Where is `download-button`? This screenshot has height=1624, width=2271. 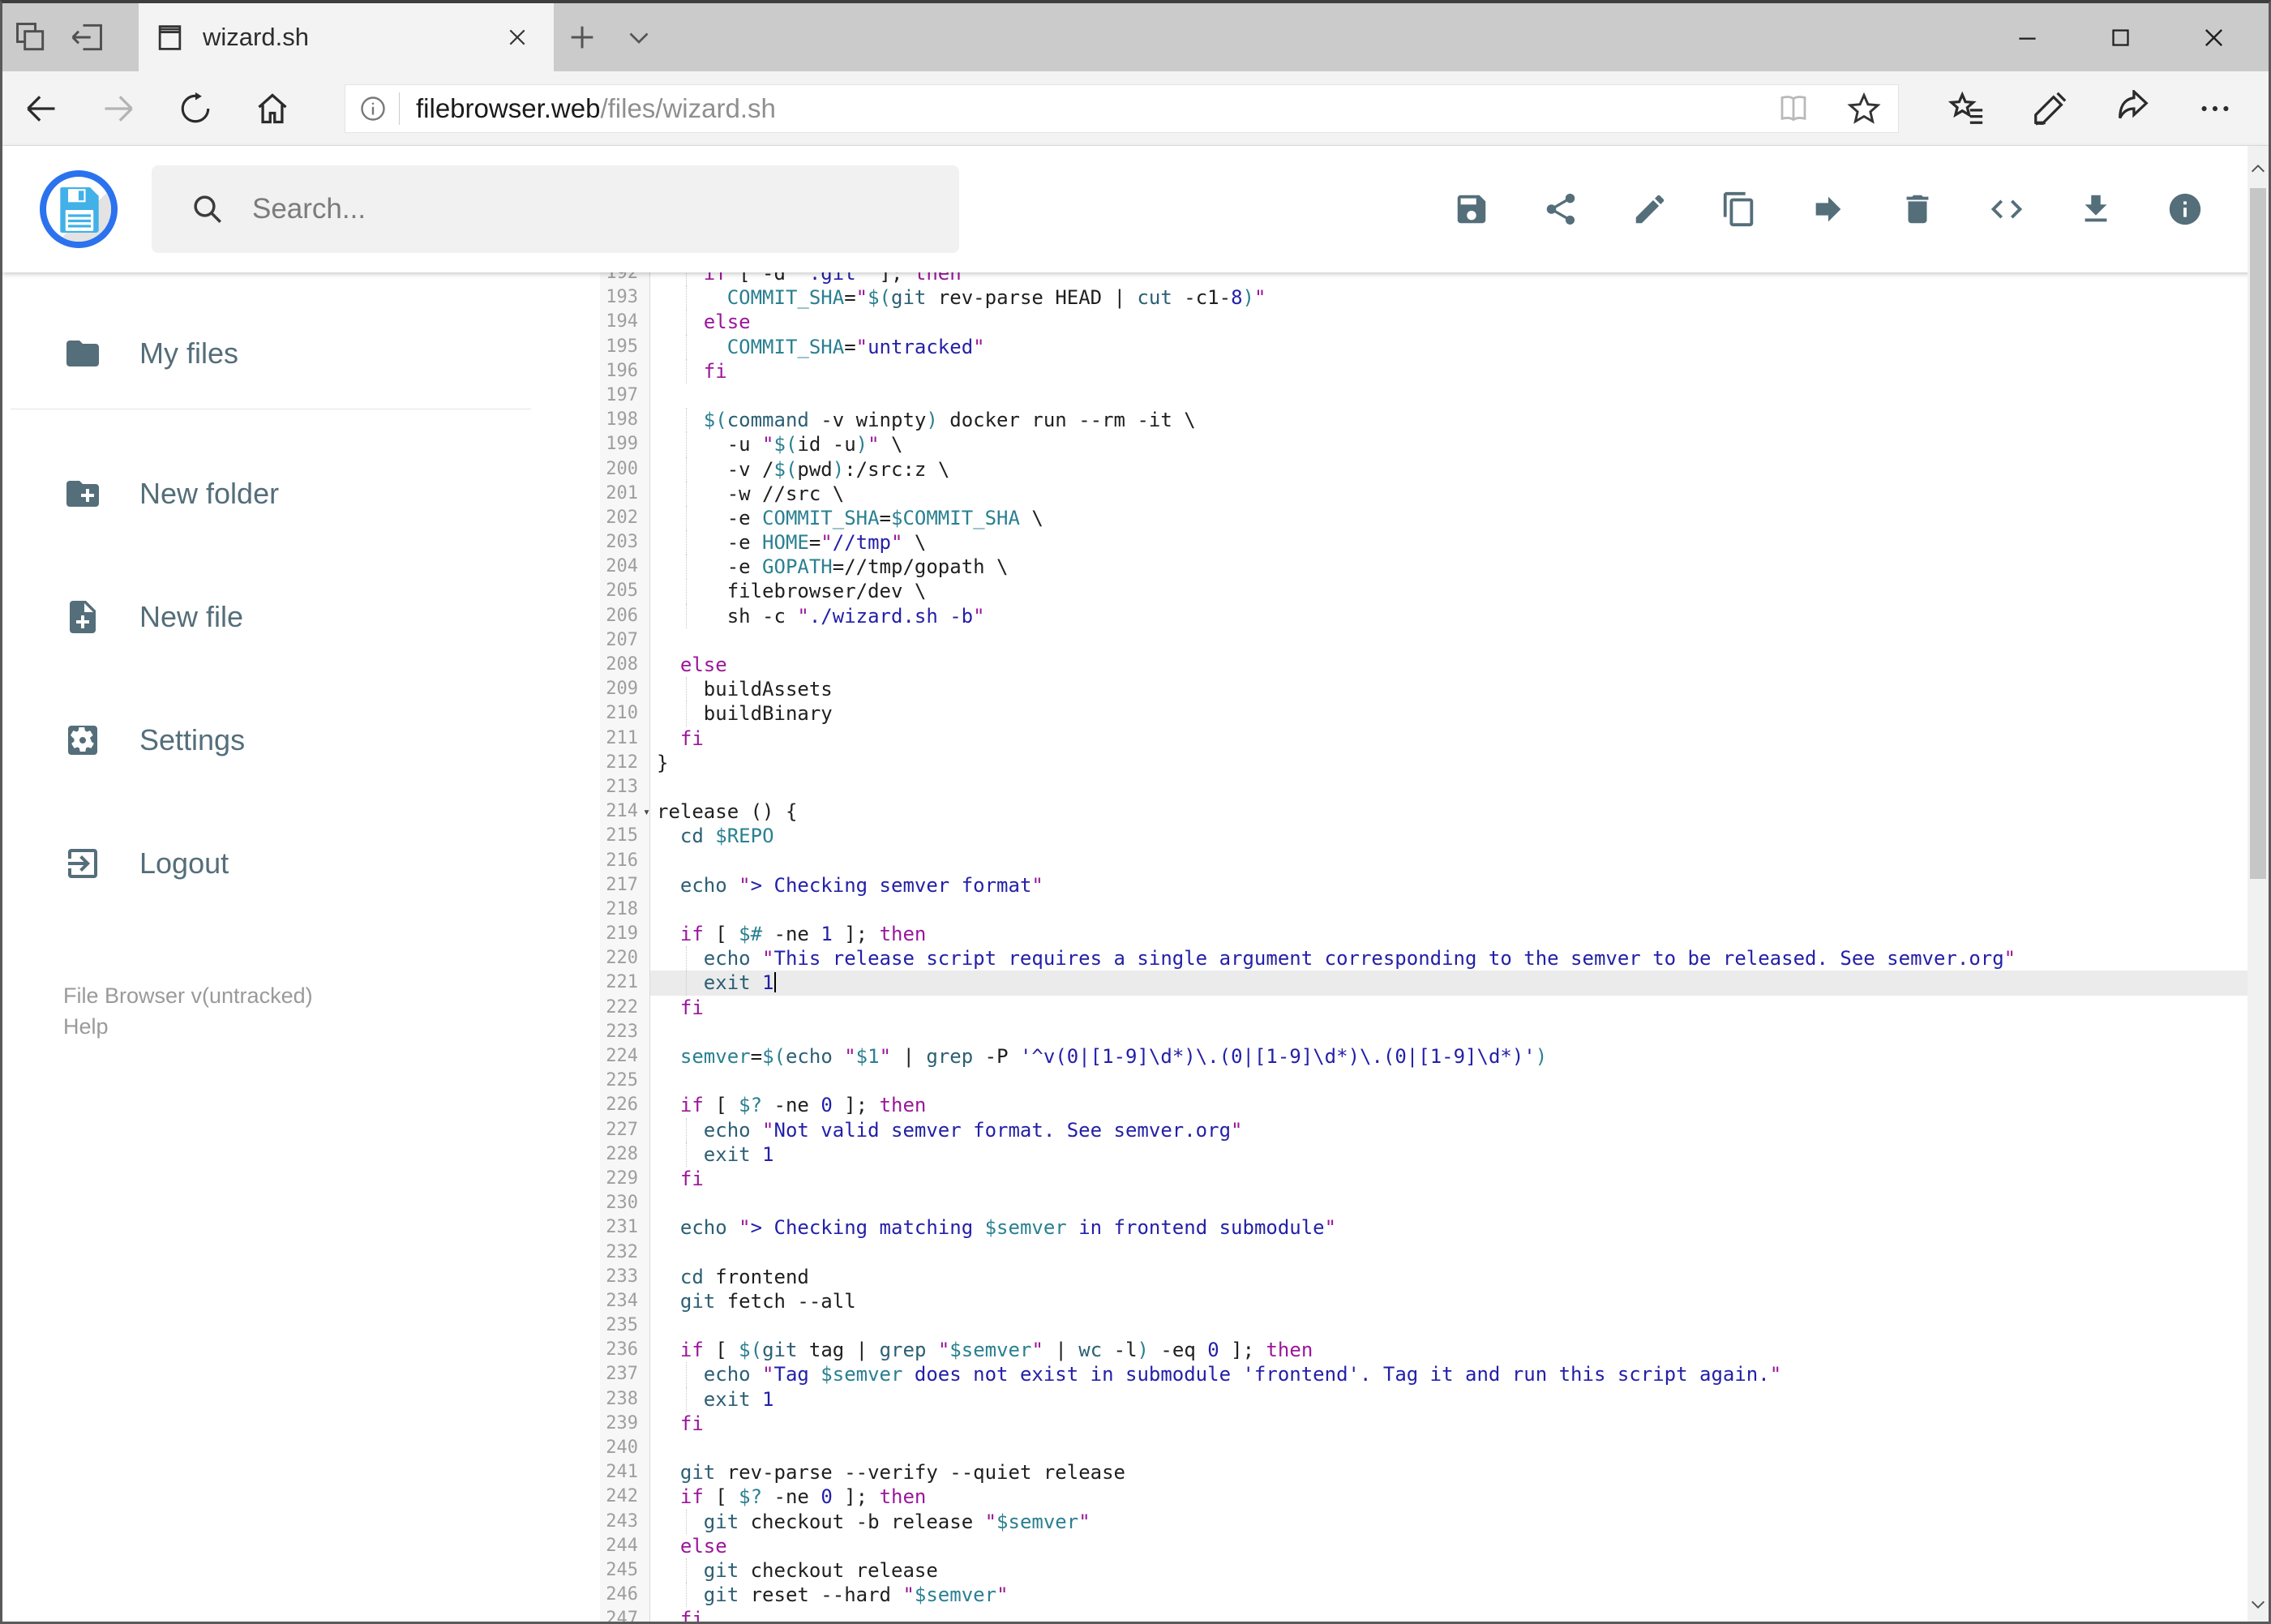
download-button is located at coordinates (2096, 210).